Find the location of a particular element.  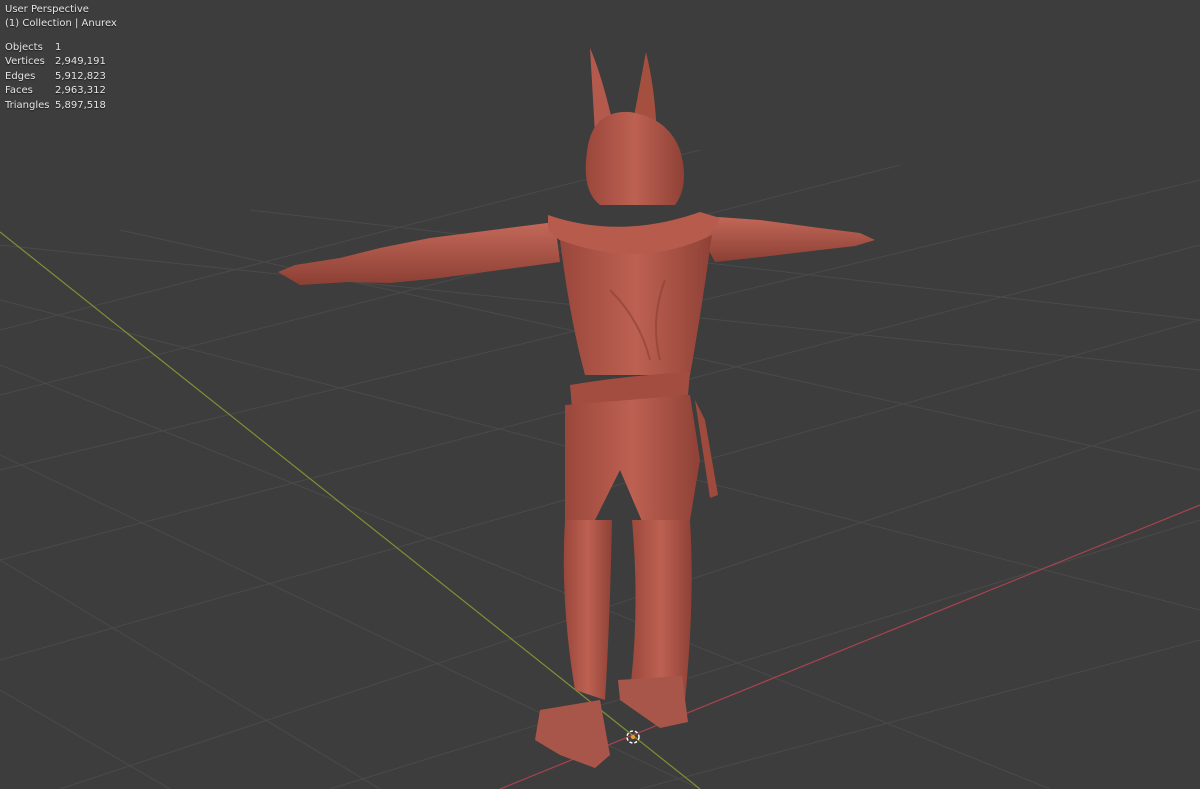

stat-row-faces: Faces 2,963,312 is located at coordinates (55, 91).